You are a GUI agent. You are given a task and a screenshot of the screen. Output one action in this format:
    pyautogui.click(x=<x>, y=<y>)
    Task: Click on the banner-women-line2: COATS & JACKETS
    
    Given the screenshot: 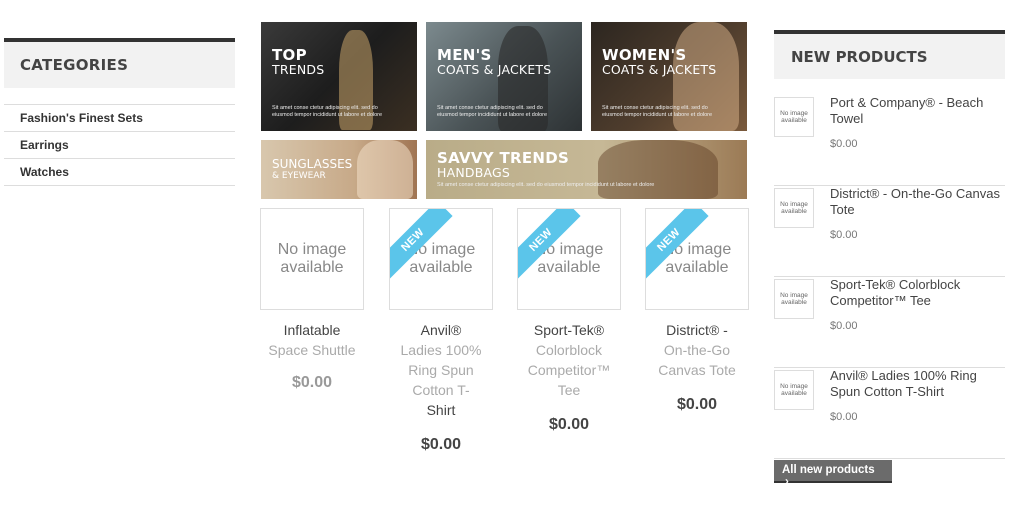 What is the action you would take?
    pyautogui.click(x=659, y=69)
    